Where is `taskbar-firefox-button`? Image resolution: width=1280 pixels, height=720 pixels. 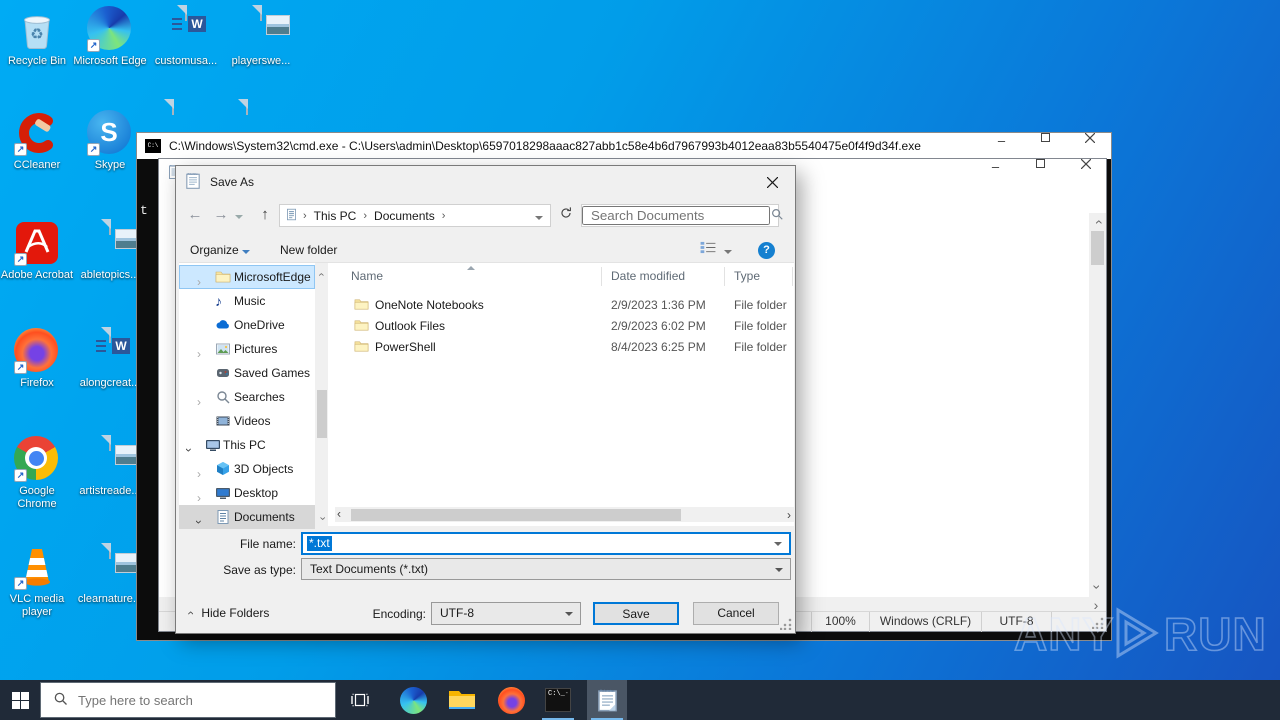 taskbar-firefox-button is located at coordinates (511, 700).